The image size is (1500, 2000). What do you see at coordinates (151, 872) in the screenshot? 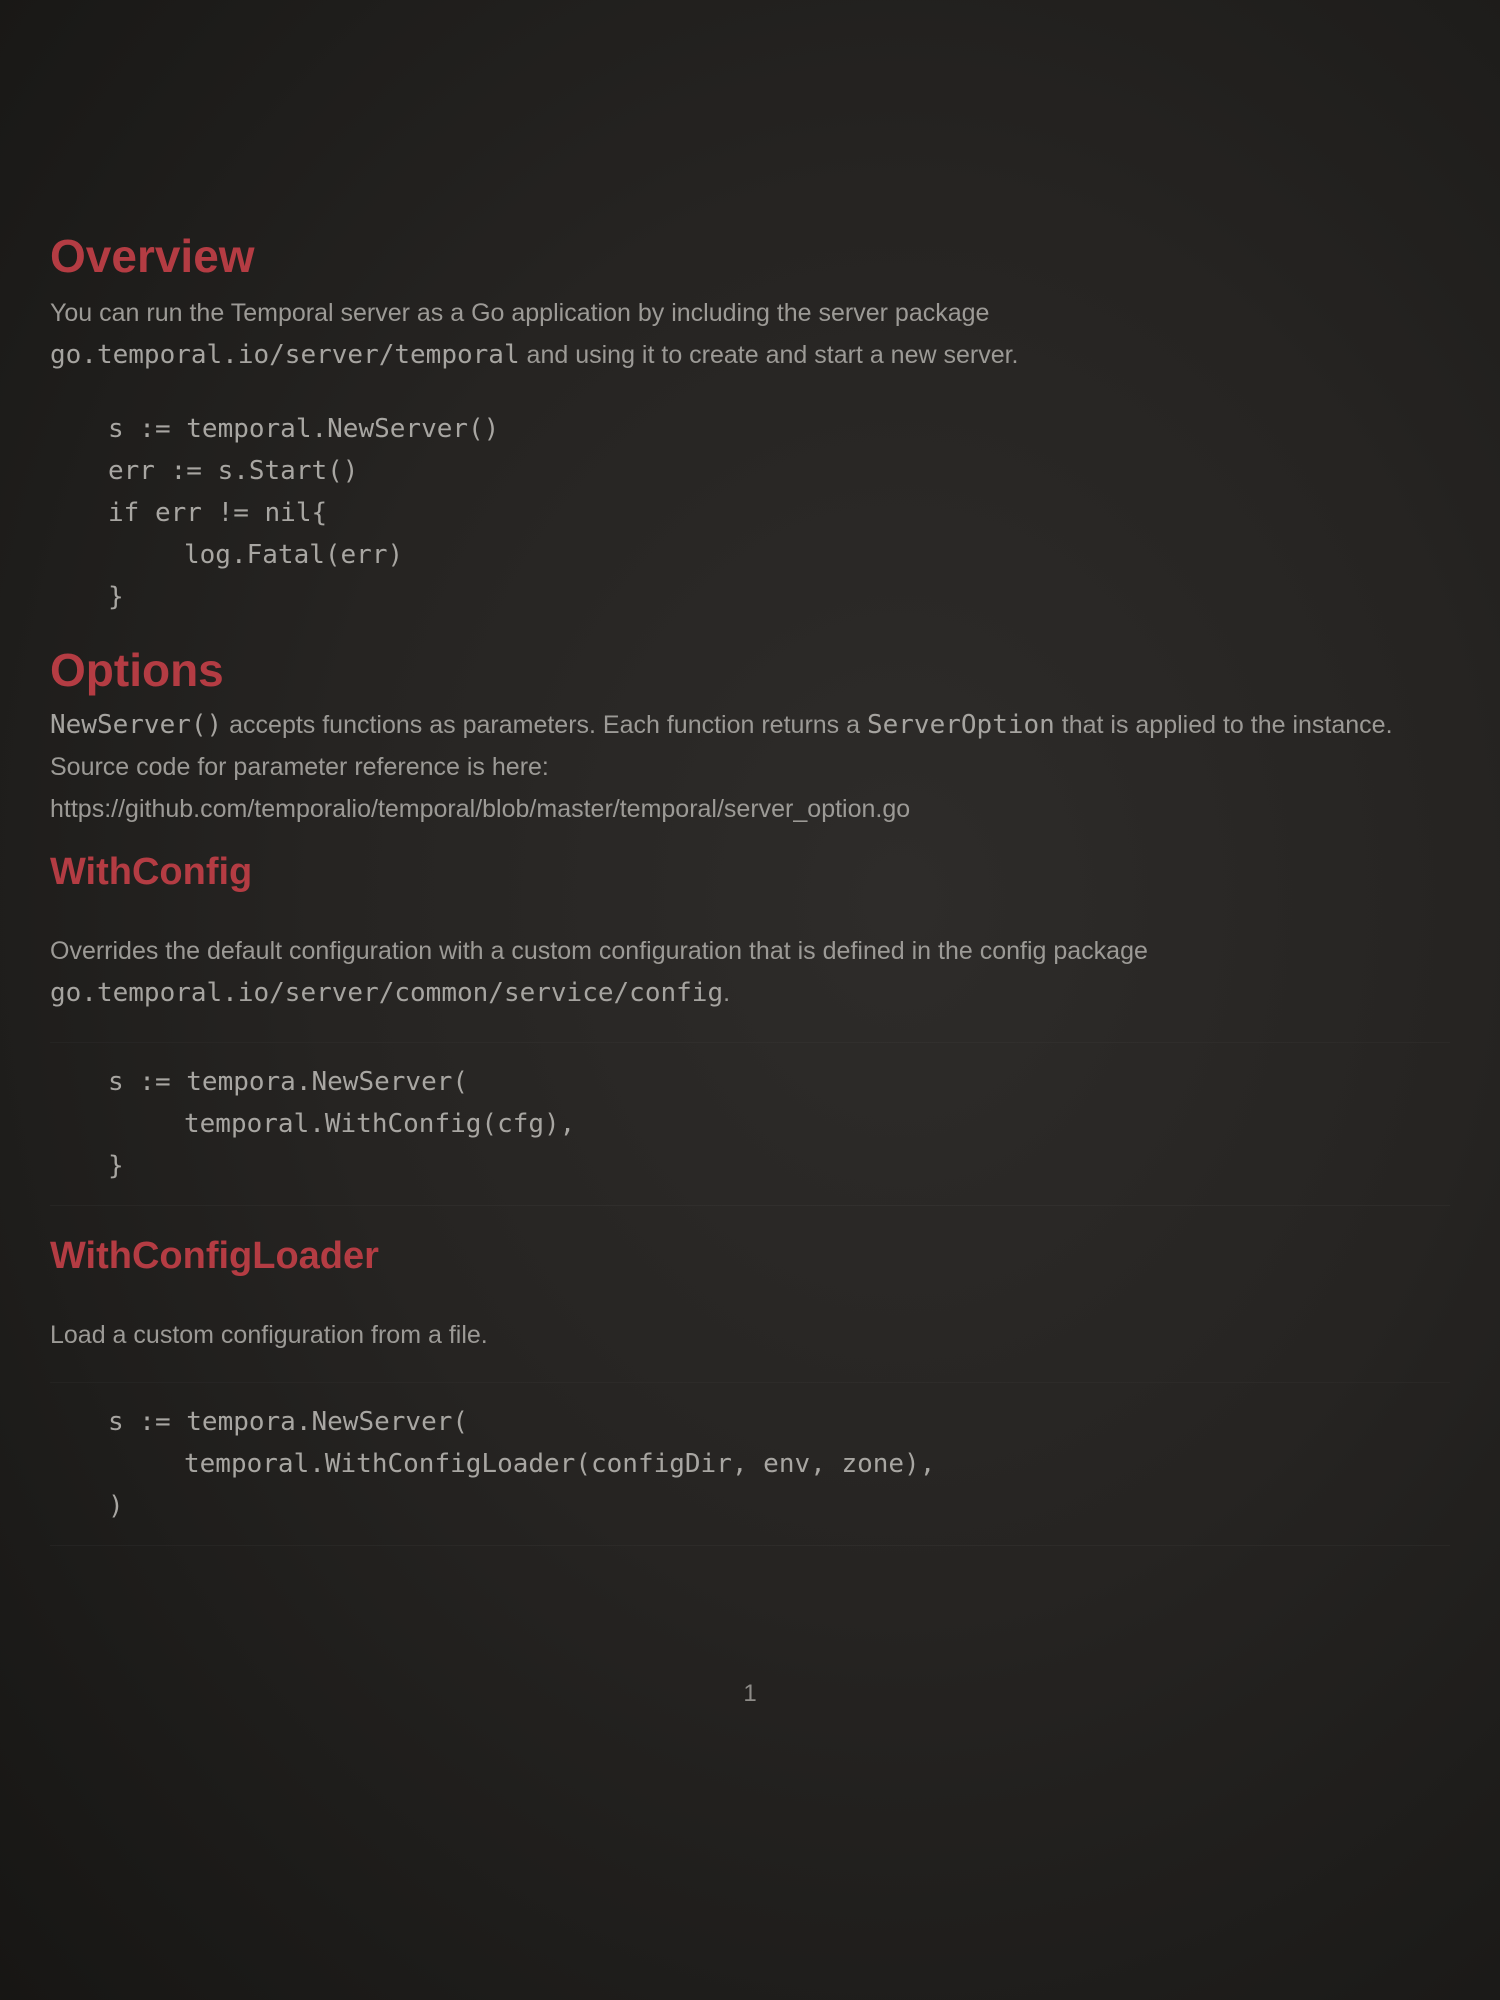
I see `with-config-heading: WithConfig` at bounding box center [151, 872].